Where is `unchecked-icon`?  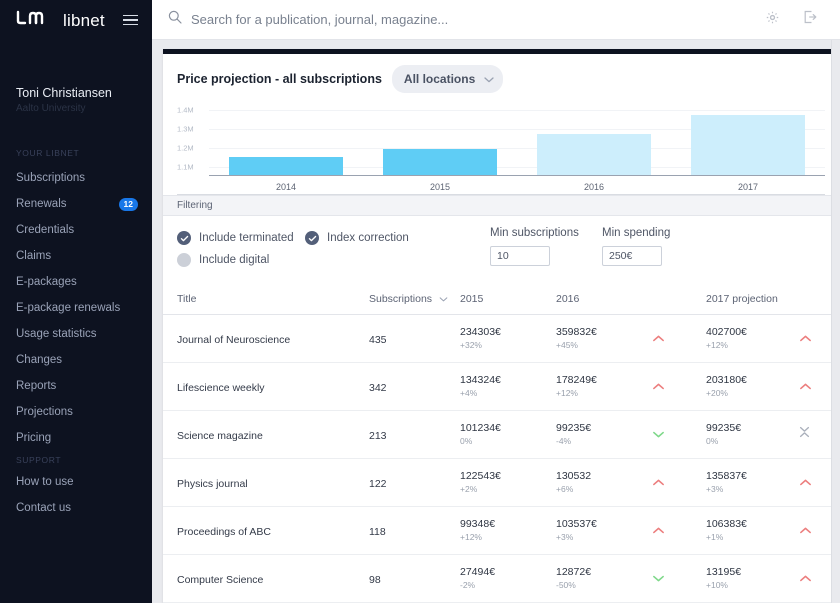
unchecked-icon is located at coordinates (184, 260).